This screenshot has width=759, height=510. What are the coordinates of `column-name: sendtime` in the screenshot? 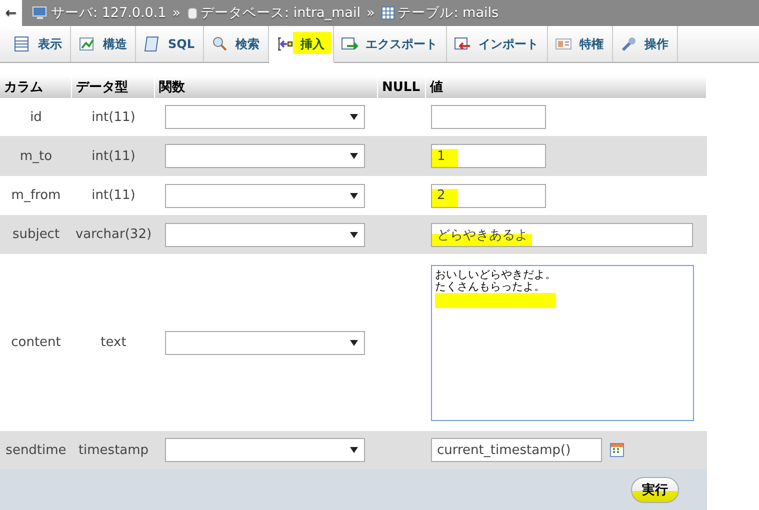 It's located at (36, 450).